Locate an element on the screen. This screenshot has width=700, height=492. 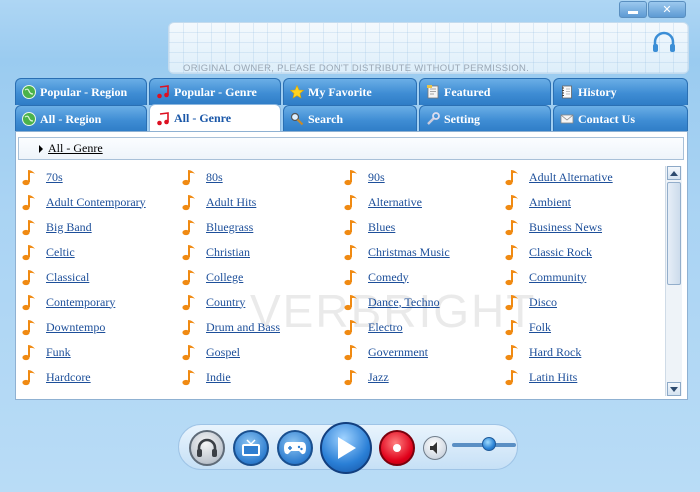
genre-item: Gospel is located at coordinates (210, 352).